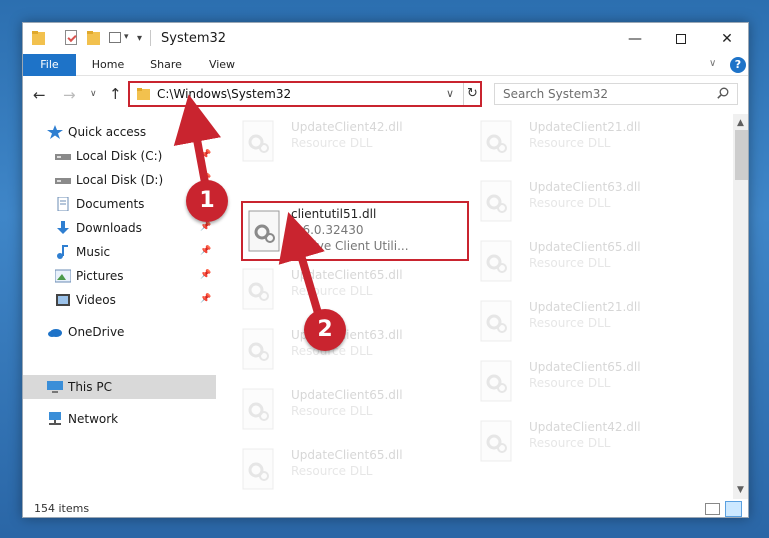 The width and height of the screenshot is (769, 538). I want to click on step-badge-1: 1, so click(207, 201).